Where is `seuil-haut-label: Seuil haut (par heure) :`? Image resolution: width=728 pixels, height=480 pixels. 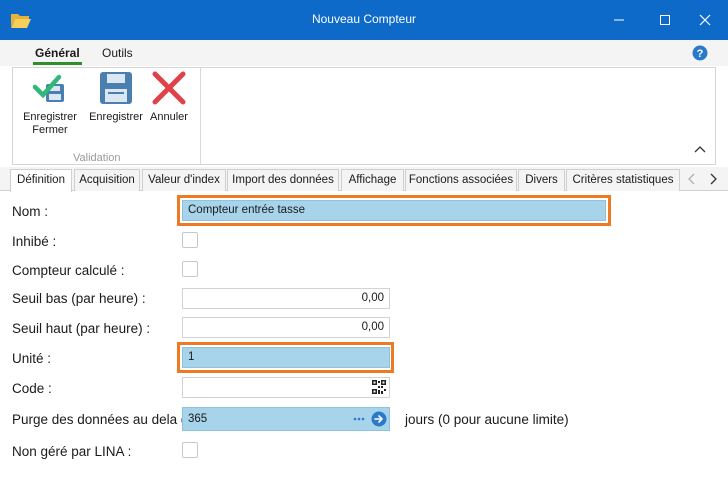 seuil-haut-label: Seuil haut (par heure) : is located at coordinates (81, 328).